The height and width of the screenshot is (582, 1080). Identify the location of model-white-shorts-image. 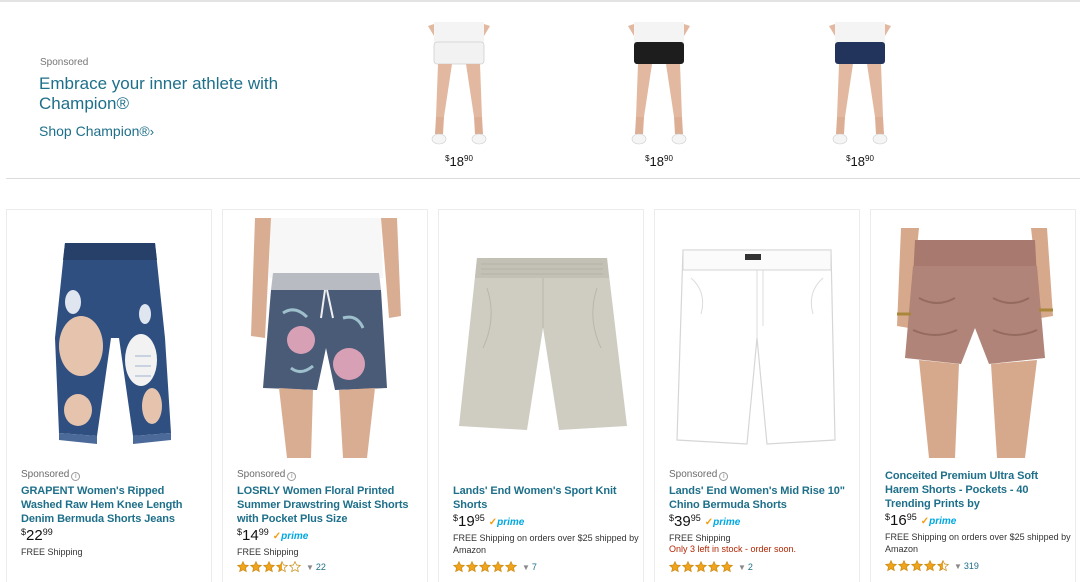
(459, 83).